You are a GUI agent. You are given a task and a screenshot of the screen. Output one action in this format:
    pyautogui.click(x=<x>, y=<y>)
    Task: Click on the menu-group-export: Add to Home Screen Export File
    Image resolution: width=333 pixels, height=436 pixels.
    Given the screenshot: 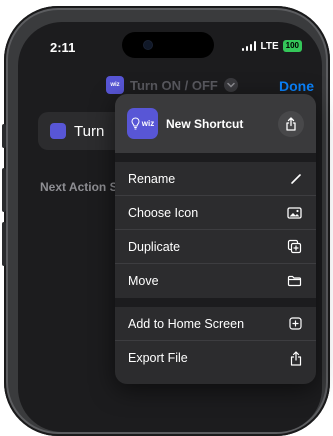 What is the action you would take?
    pyautogui.click(x=215, y=341)
    